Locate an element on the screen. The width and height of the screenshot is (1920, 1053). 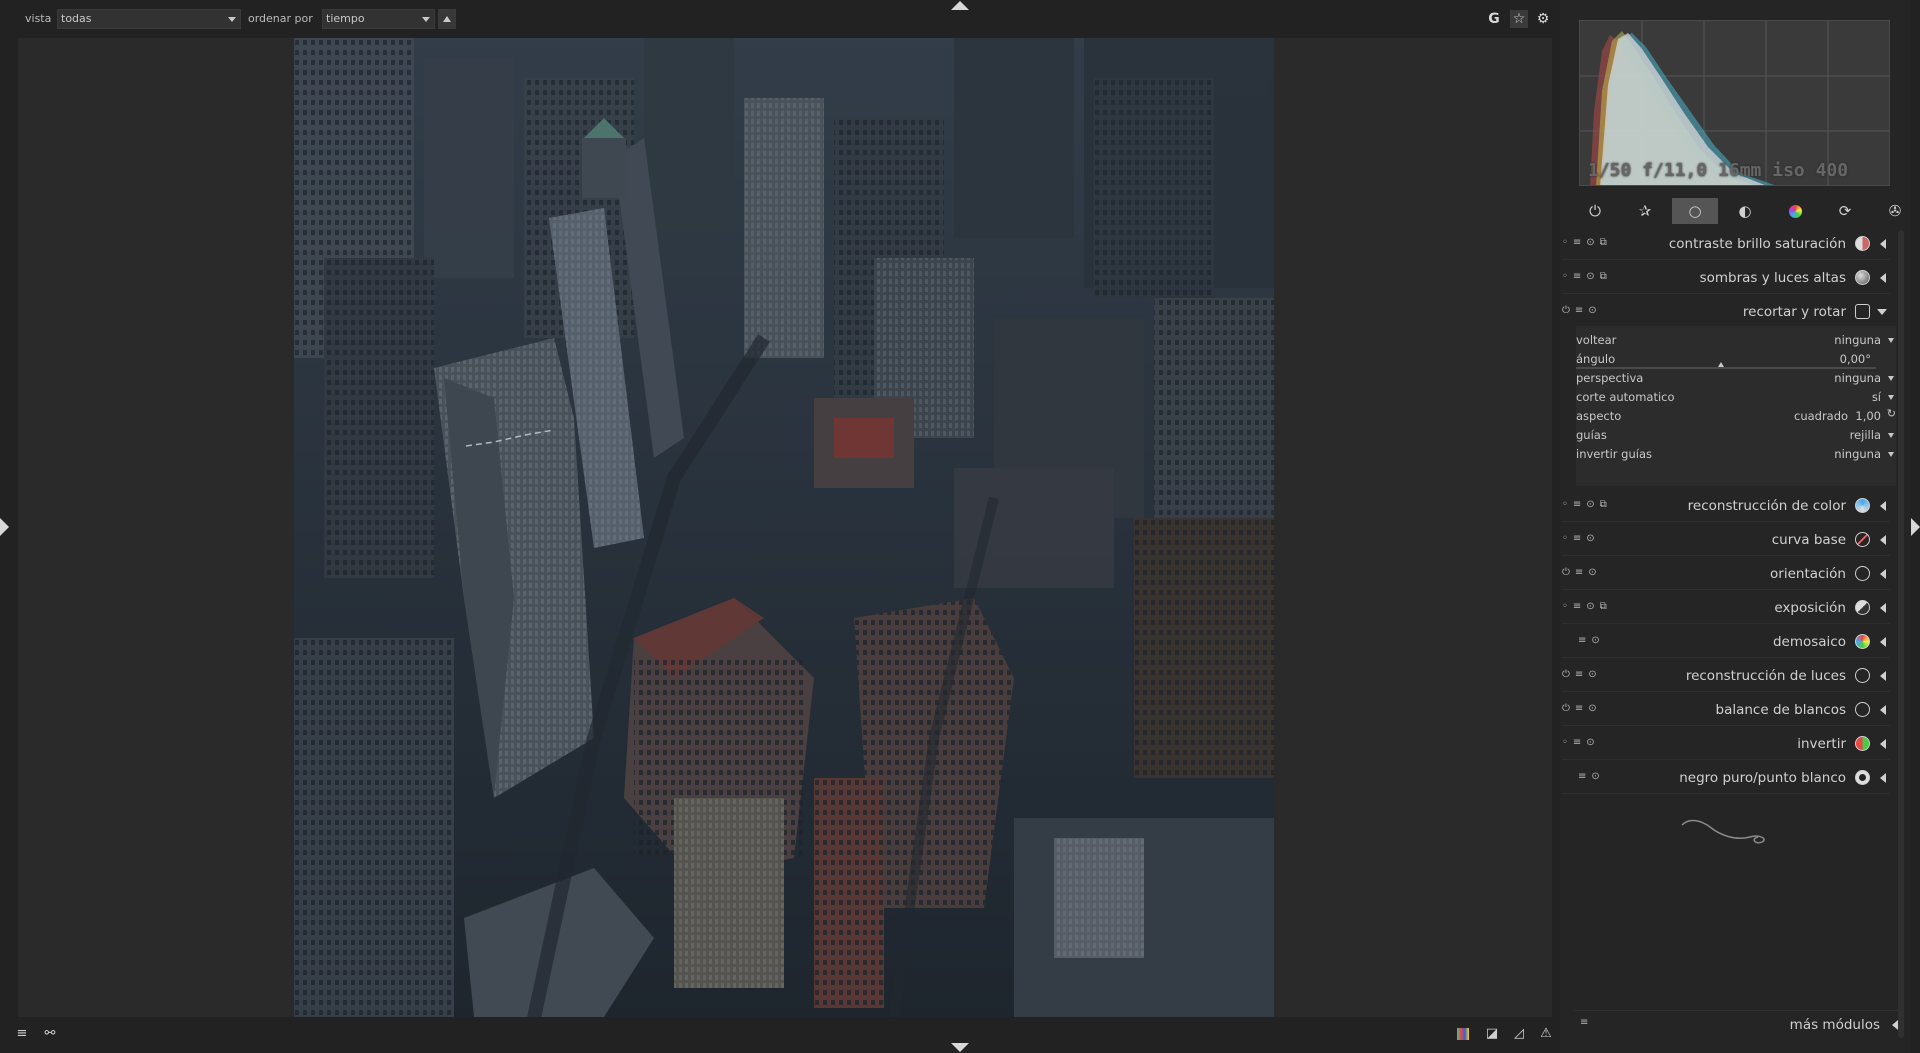
invert-icon is located at coordinates (1862, 743).